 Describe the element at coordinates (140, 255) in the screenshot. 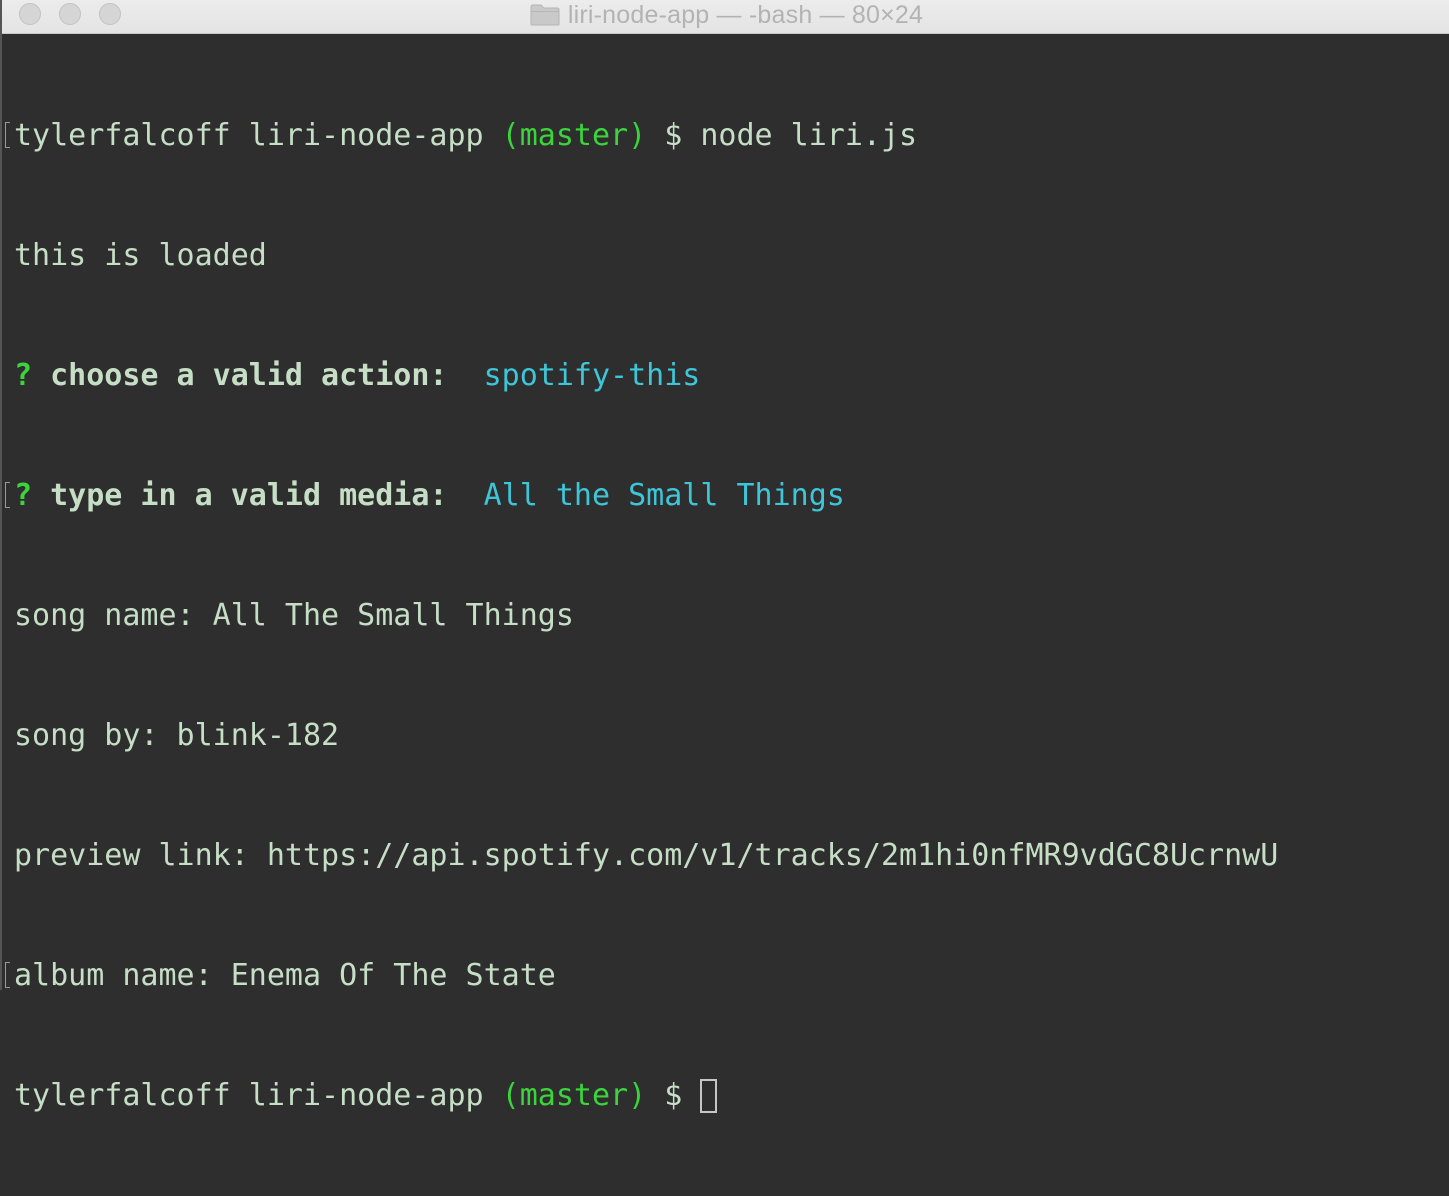

I see `output-text: this is loaded` at that location.